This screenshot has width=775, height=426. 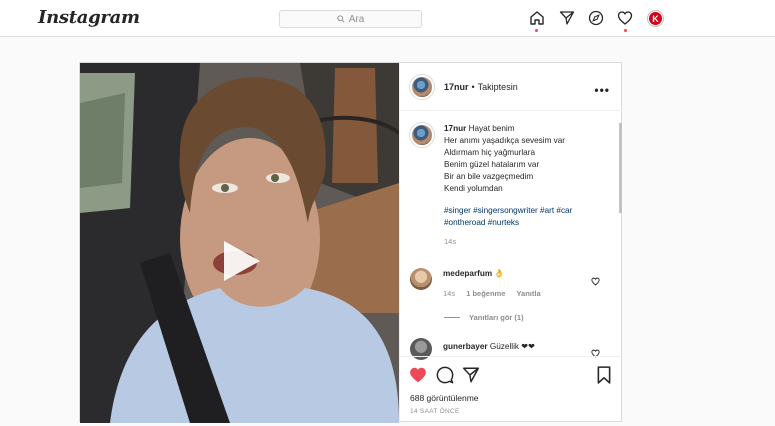 What do you see at coordinates (341, 19) in the screenshot?
I see `search-icon` at bounding box center [341, 19].